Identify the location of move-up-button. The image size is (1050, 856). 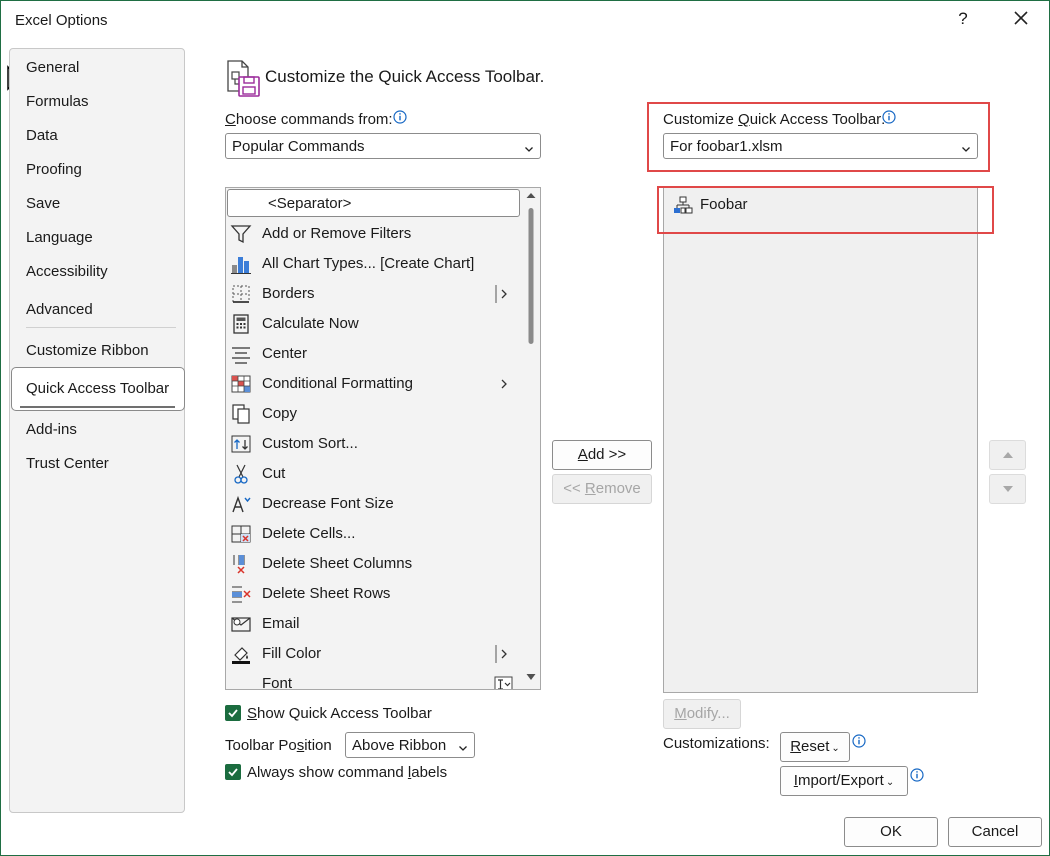
(1007, 455).